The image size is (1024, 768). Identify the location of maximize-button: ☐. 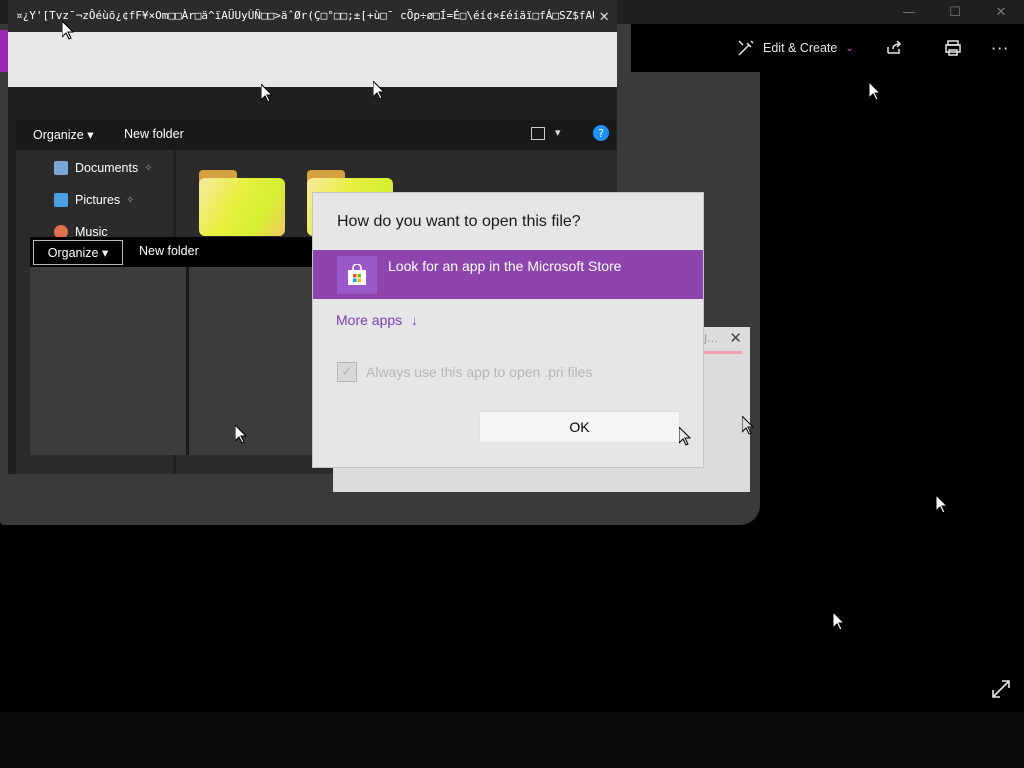
(955, 12).